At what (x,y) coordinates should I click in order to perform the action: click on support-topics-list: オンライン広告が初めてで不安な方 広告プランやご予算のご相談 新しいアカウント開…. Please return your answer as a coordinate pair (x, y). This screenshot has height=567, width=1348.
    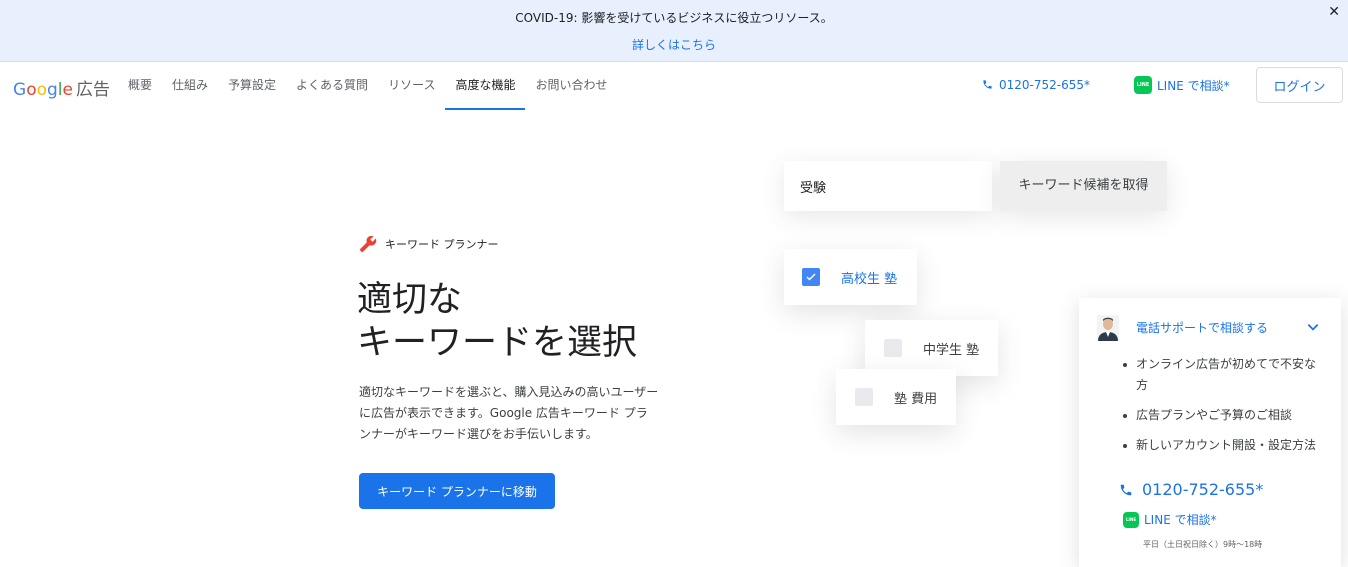
    Looking at the image, I should click on (1221, 409).